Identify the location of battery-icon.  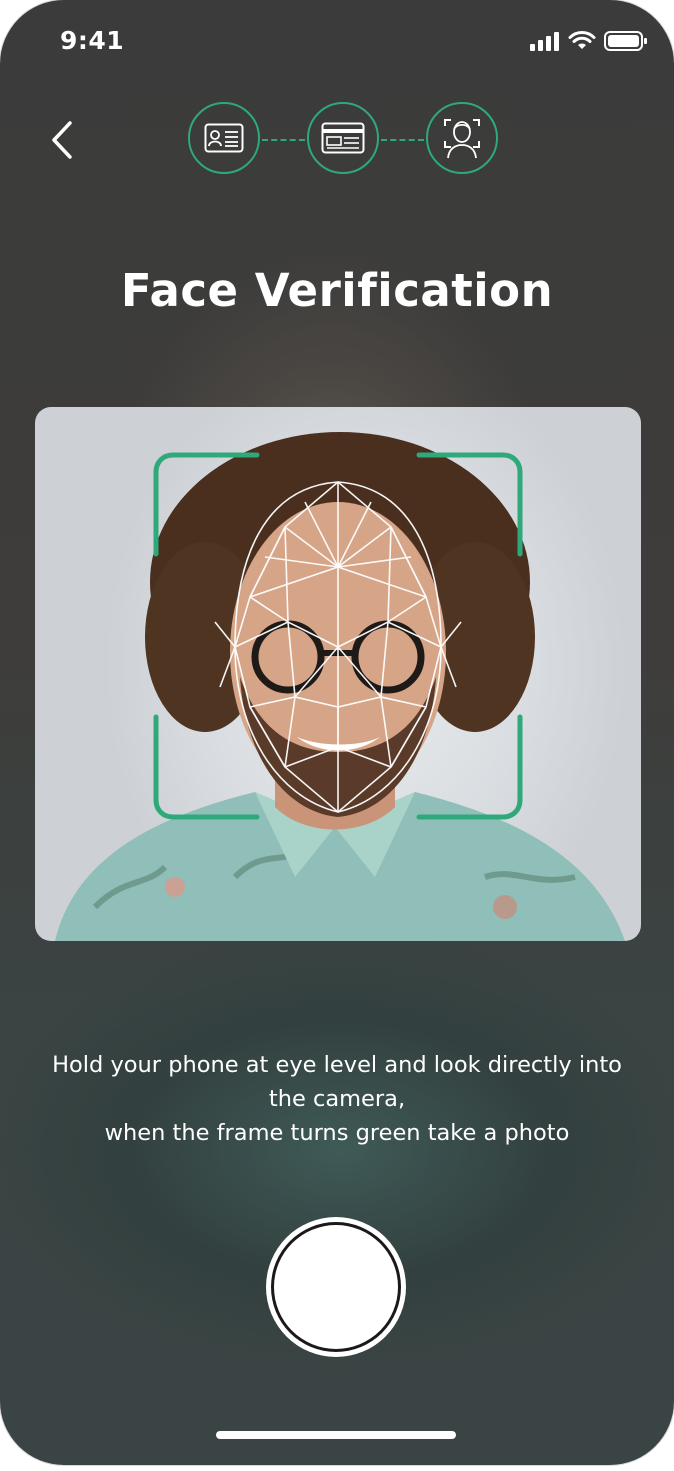
(625, 41).